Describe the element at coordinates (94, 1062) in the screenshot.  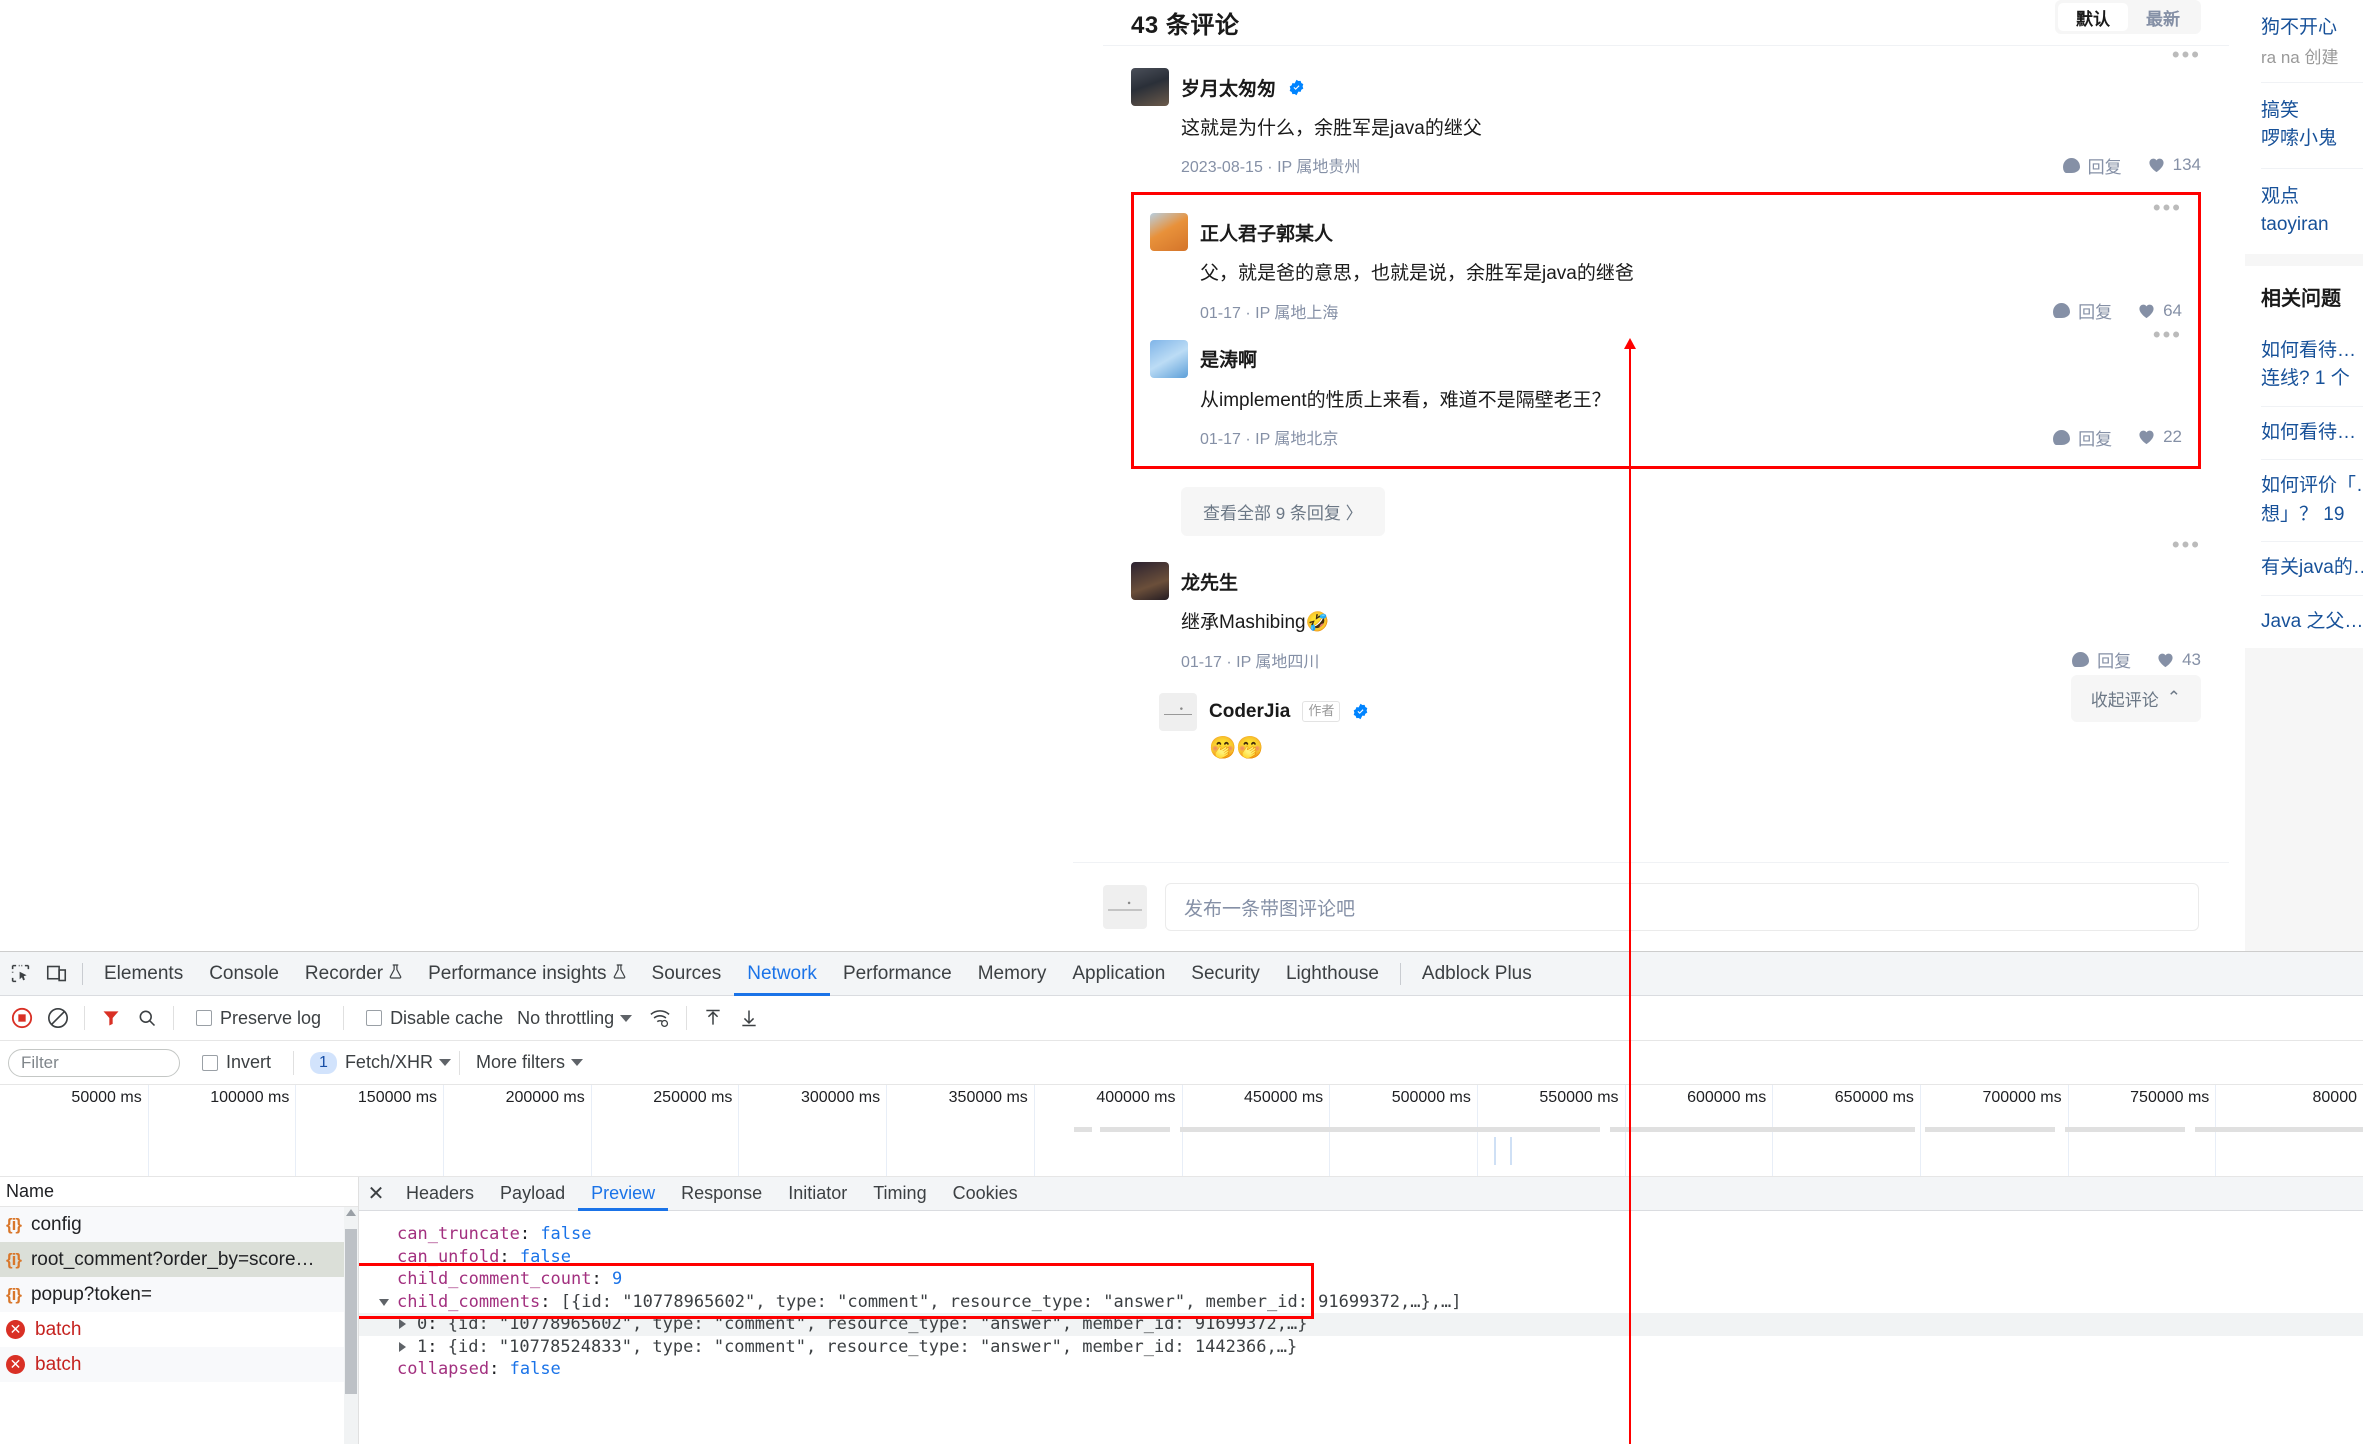
I see `filter-input: Filter` at that location.